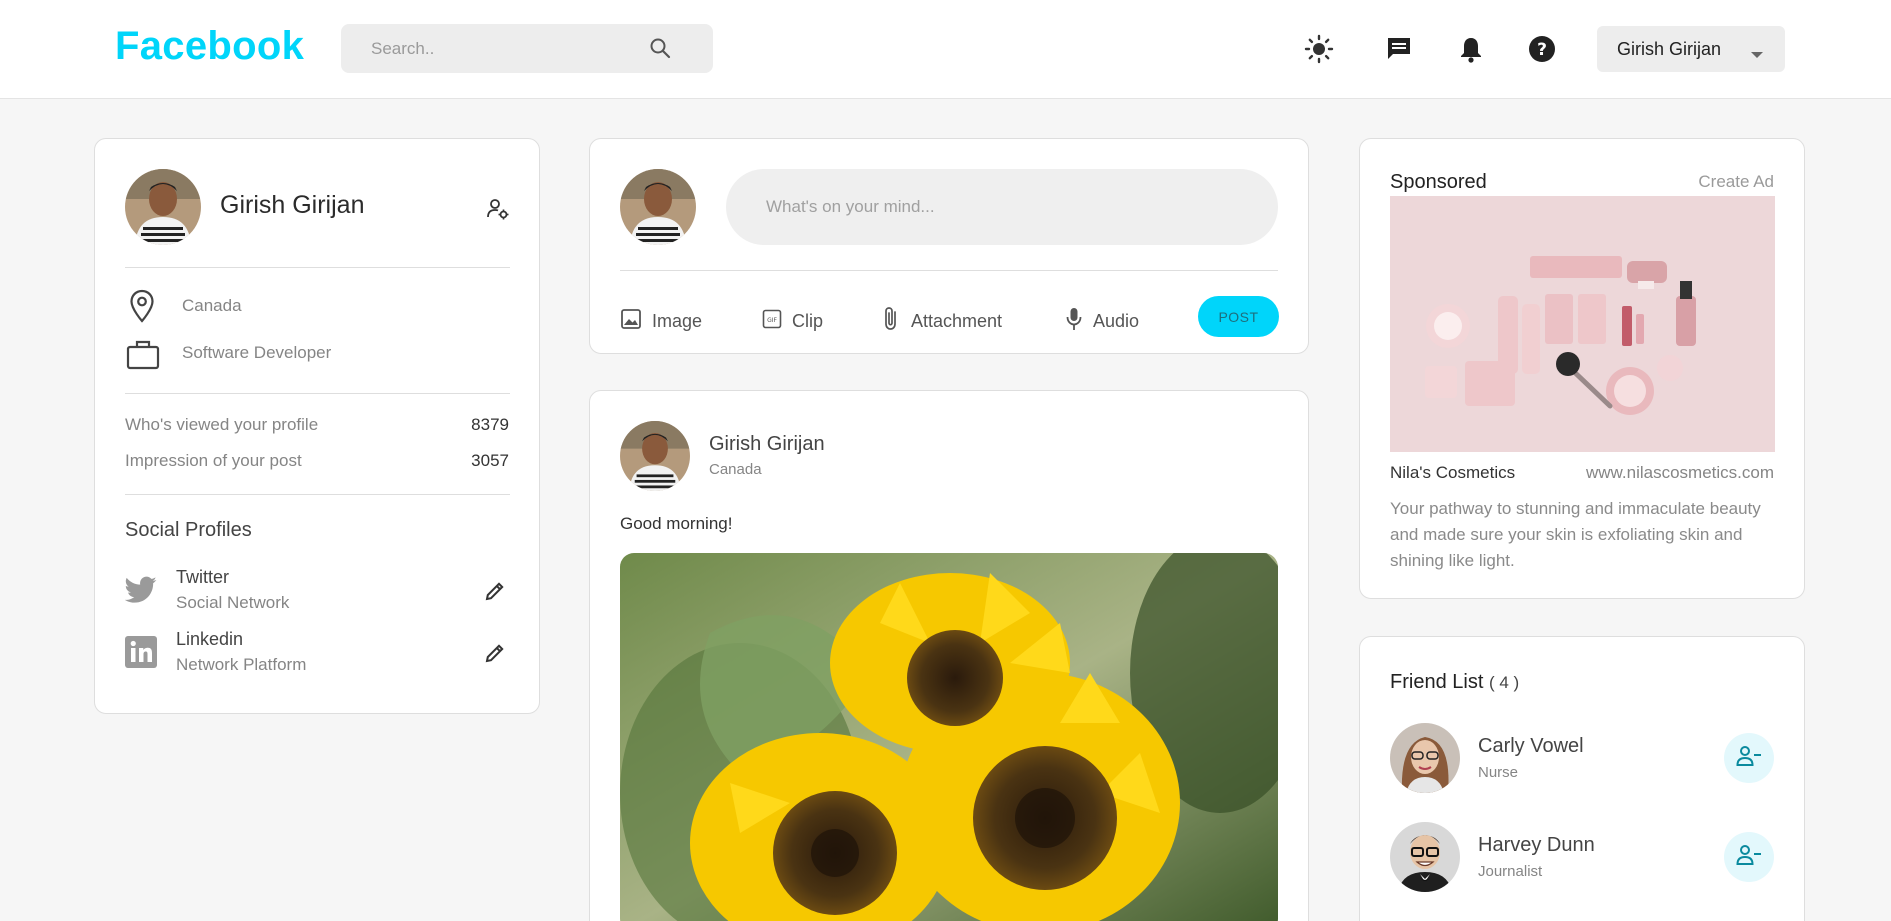 This screenshot has height=921, width=1891. I want to click on stat-value-profile-views: 8379, so click(490, 424).